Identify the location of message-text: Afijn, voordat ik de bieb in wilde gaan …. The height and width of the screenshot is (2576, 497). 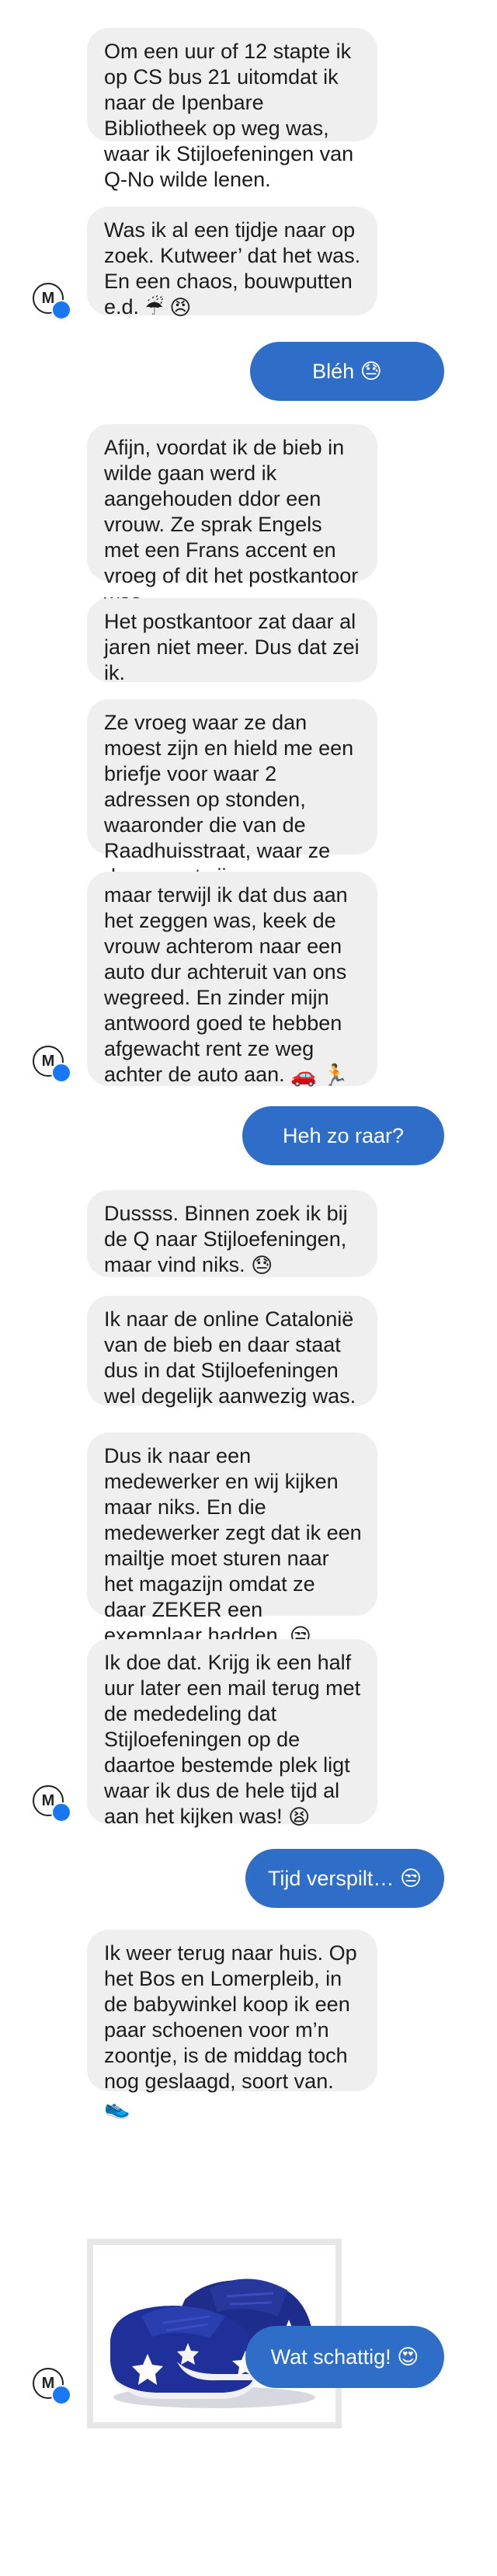
(232, 524).